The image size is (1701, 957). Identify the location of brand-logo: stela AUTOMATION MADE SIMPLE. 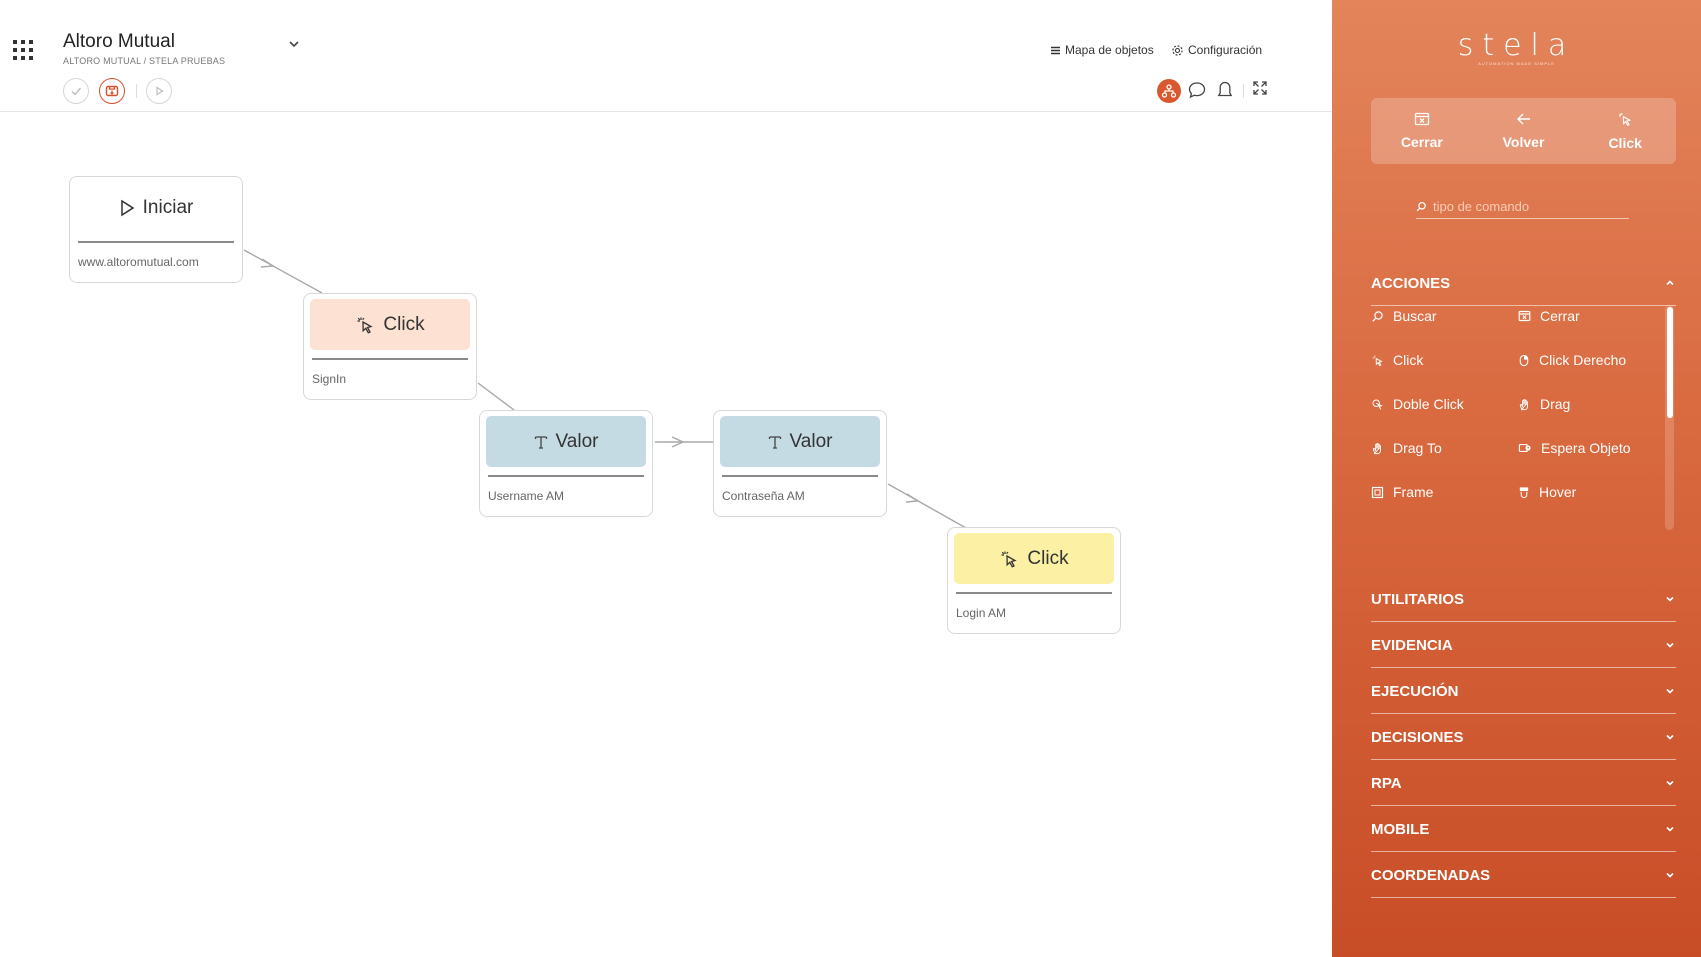
(1516, 47).